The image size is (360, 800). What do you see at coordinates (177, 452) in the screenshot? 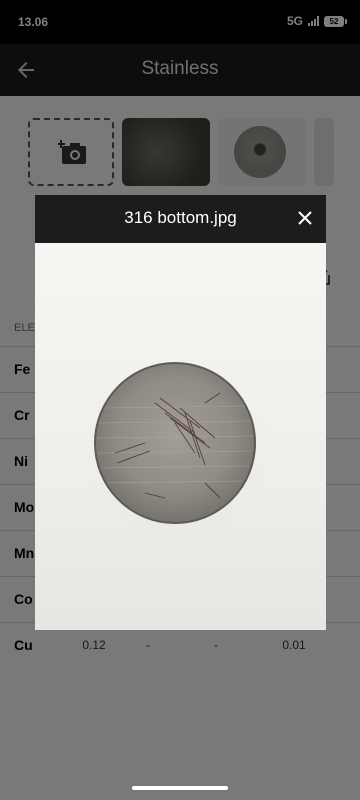
I see `steel-bar-photo` at bounding box center [177, 452].